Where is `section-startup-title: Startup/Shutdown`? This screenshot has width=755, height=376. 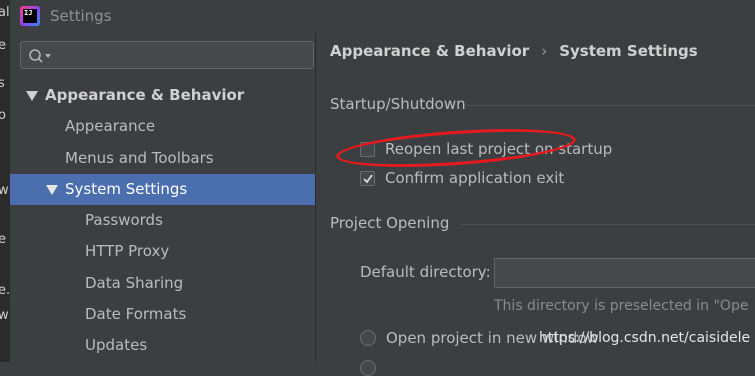 section-startup-title: Startup/Shutdown is located at coordinates (398, 104).